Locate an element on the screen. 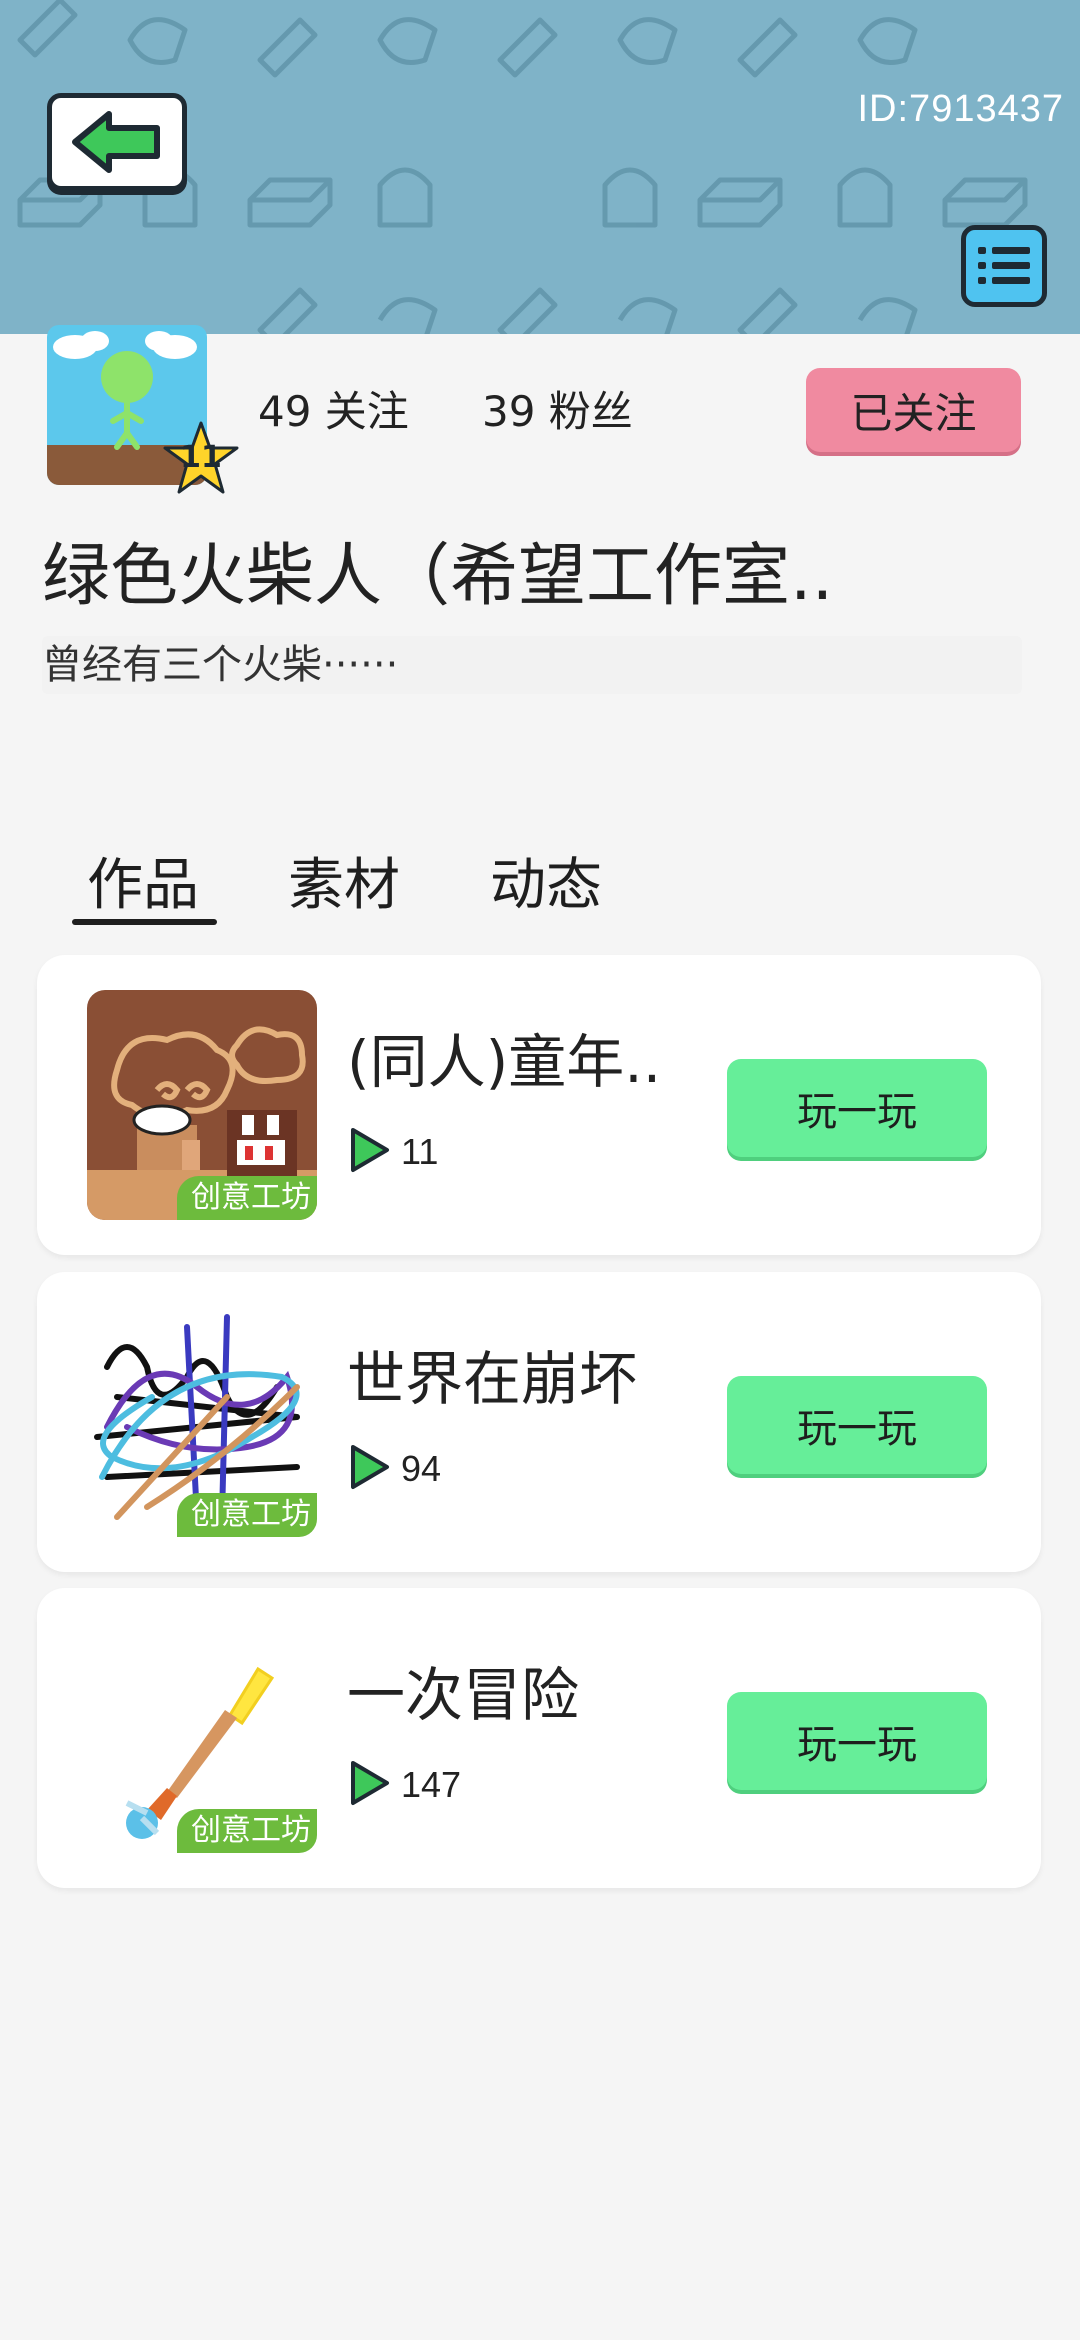 Image resolution: width=1080 pixels, height=2340 pixels. arrow-left-icon is located at coordinates (116, 142).